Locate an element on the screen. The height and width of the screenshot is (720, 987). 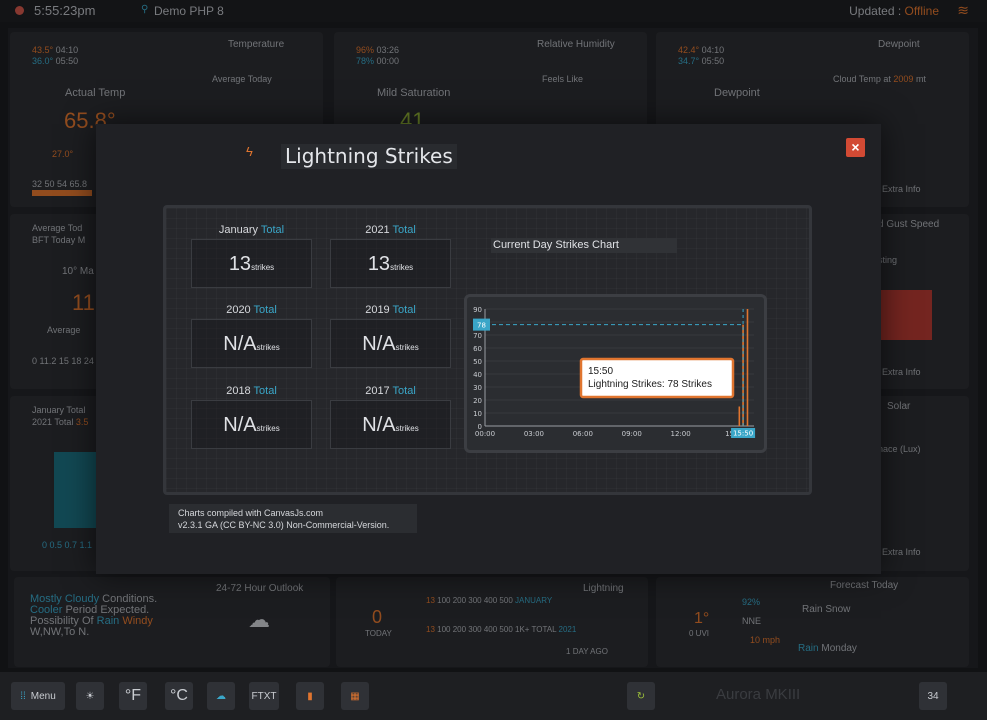
lightning-year-tag: TOTAL is located at coordinates (544, 629).